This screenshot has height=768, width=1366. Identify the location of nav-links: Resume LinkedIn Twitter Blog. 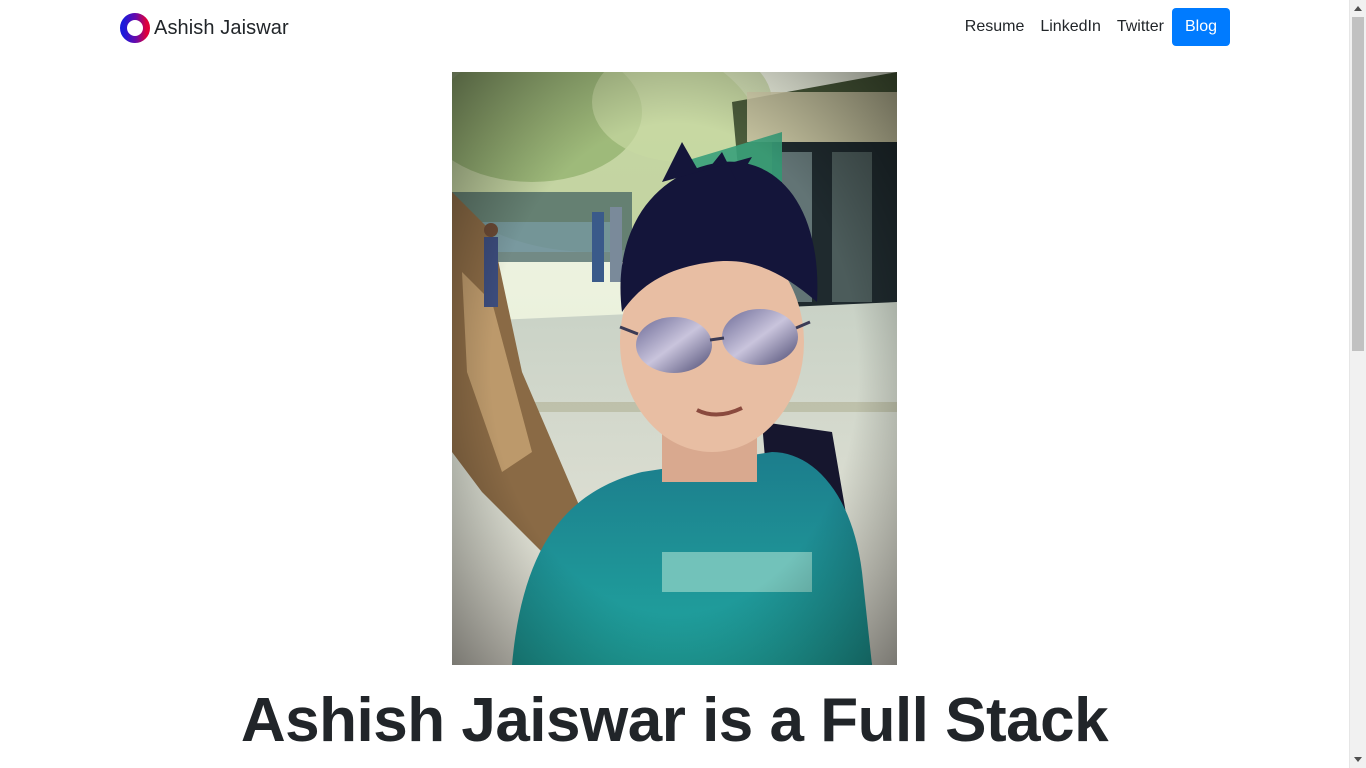
(1093, 27).